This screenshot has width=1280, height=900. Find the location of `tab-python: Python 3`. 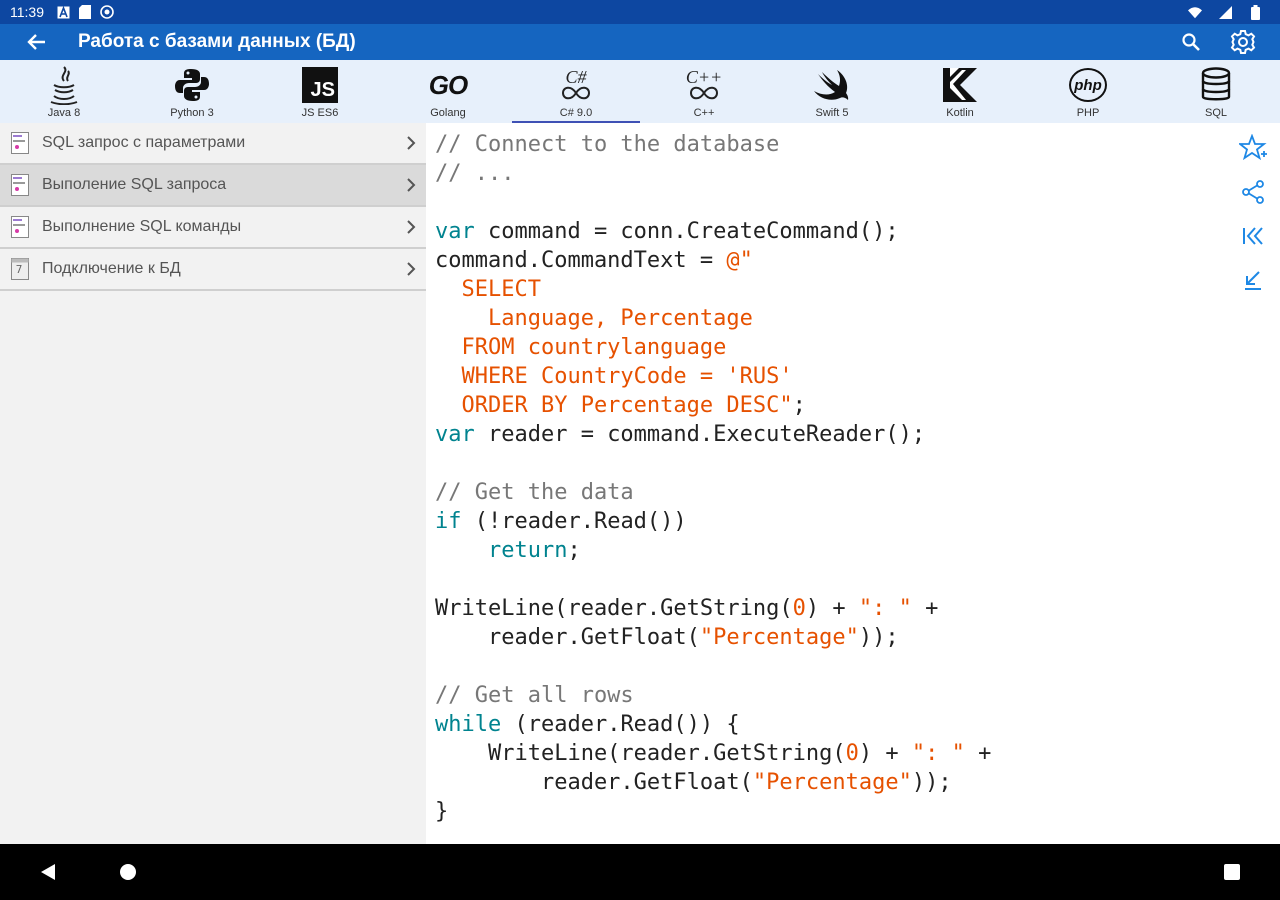

tab-python: Python 3 is located at coordinates (192, 91).